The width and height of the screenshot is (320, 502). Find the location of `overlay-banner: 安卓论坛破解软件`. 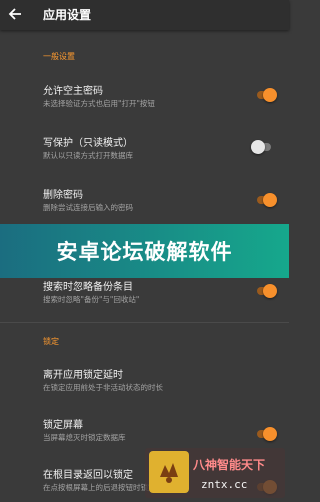

overlay-banner: 安卓论坛破解软件 is located at coordinates (144, 251).